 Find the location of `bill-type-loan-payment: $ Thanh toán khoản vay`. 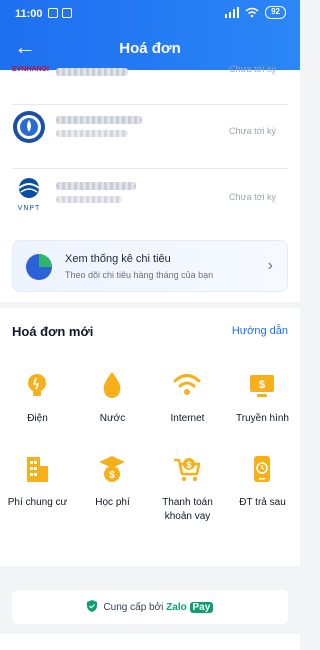

bill-type-loan-payment: $ Thanh toán khoản vay is located at coordinates (187, 499).